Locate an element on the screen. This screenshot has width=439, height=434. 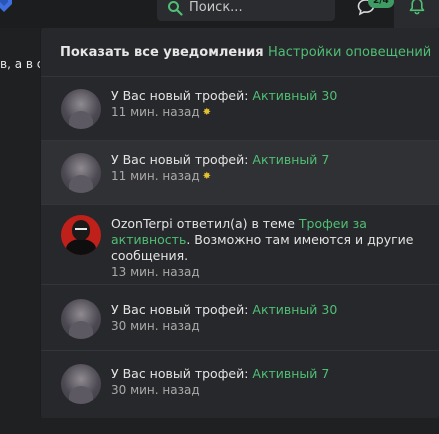
notification-time: 13 мин. назад is located at coordinates (155, 272).